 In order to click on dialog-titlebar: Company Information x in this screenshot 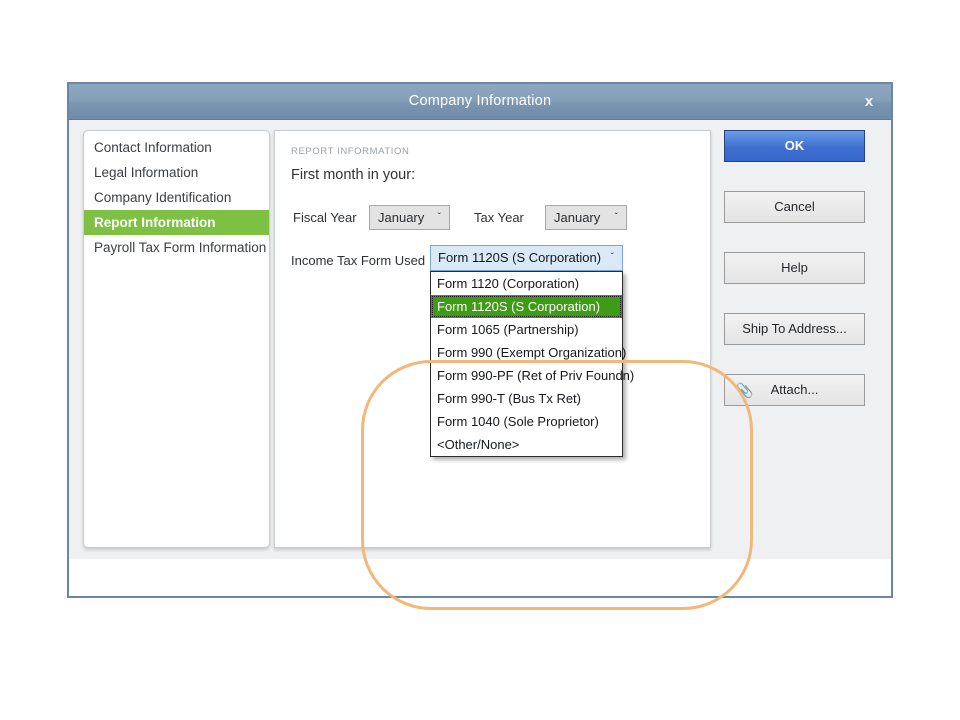, I will do `click(480, 102)`.